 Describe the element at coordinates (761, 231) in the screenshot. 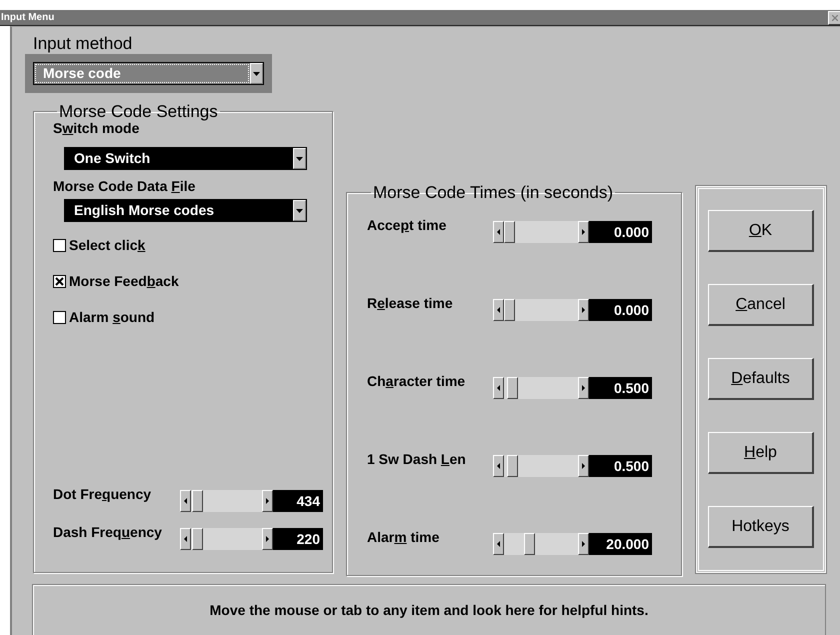

I see `dialog-button: OK` at that location.